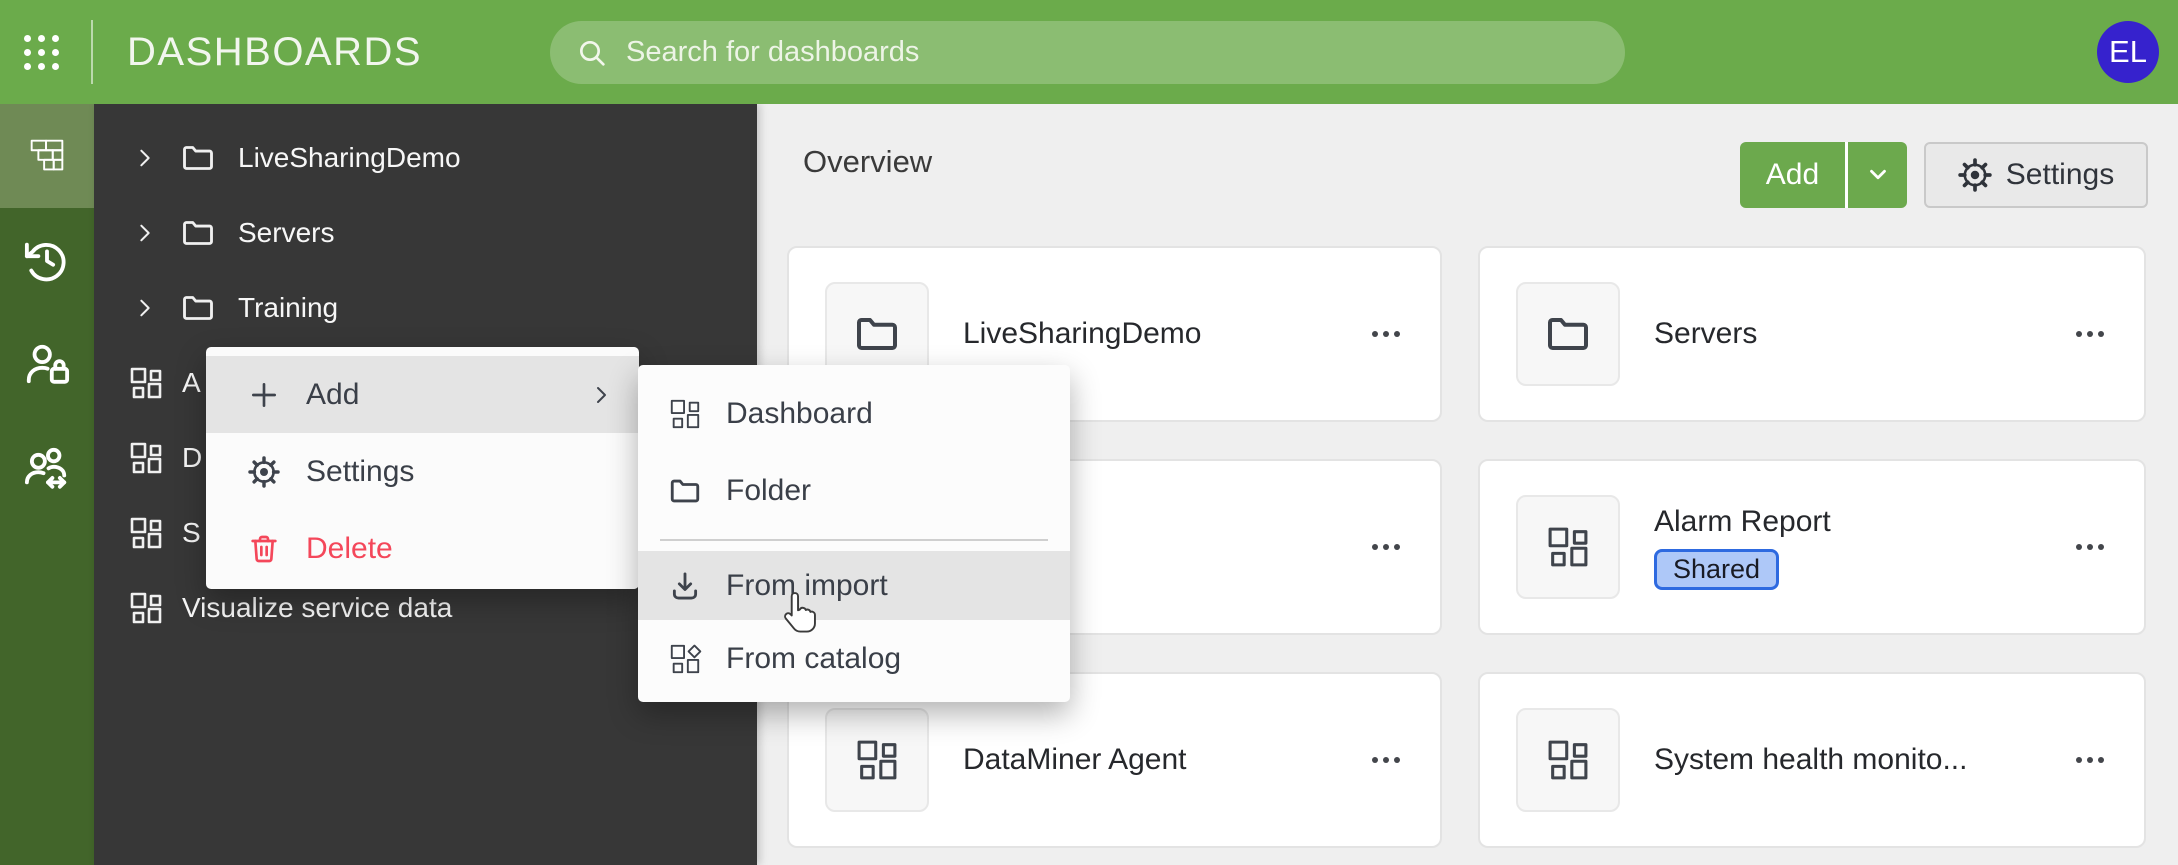  I want to click on settings-button: Settings, so click(2036, 175).